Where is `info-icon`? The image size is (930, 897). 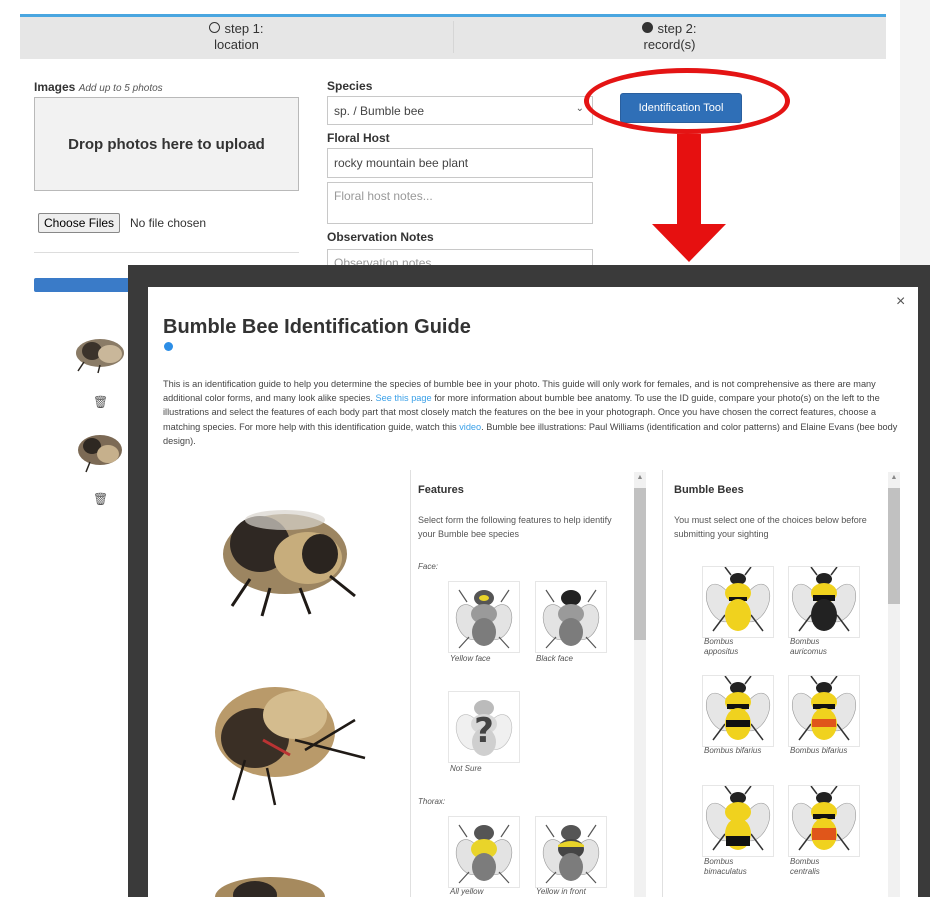
info-icon is located at coordinates (168, 346).